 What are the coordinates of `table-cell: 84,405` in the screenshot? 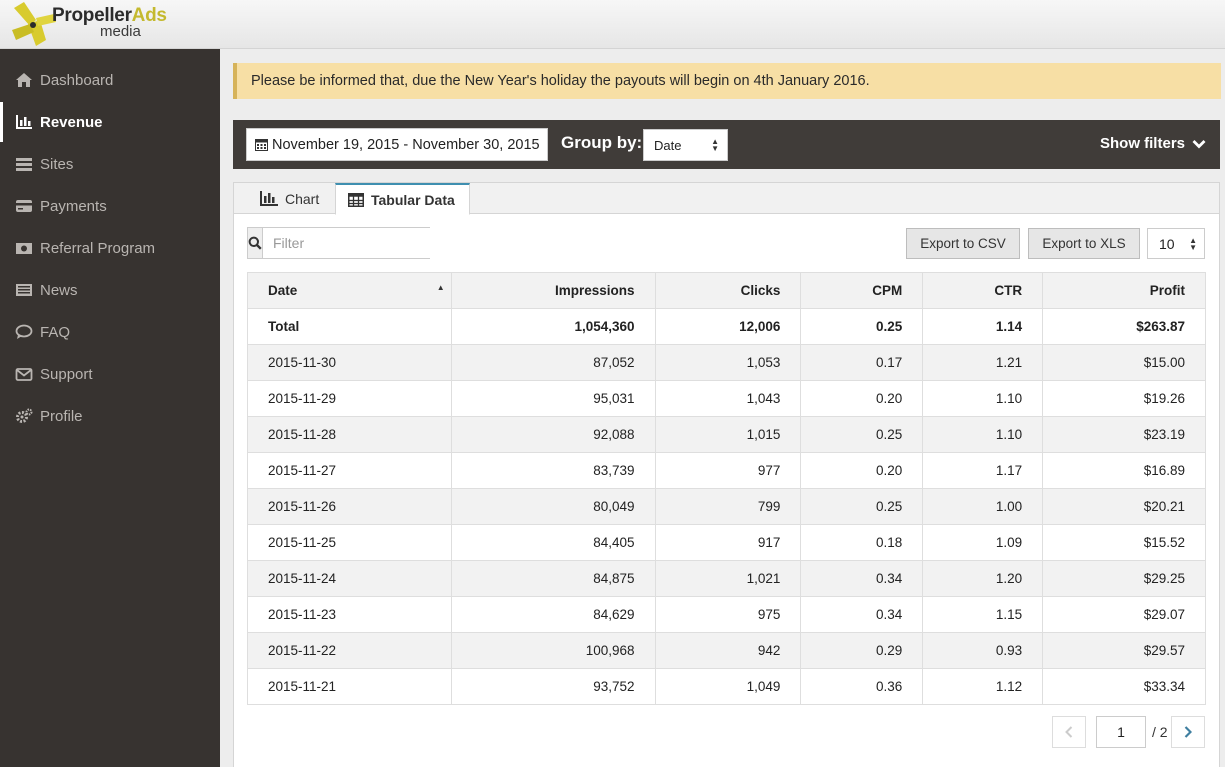 It's located at (553, 542).